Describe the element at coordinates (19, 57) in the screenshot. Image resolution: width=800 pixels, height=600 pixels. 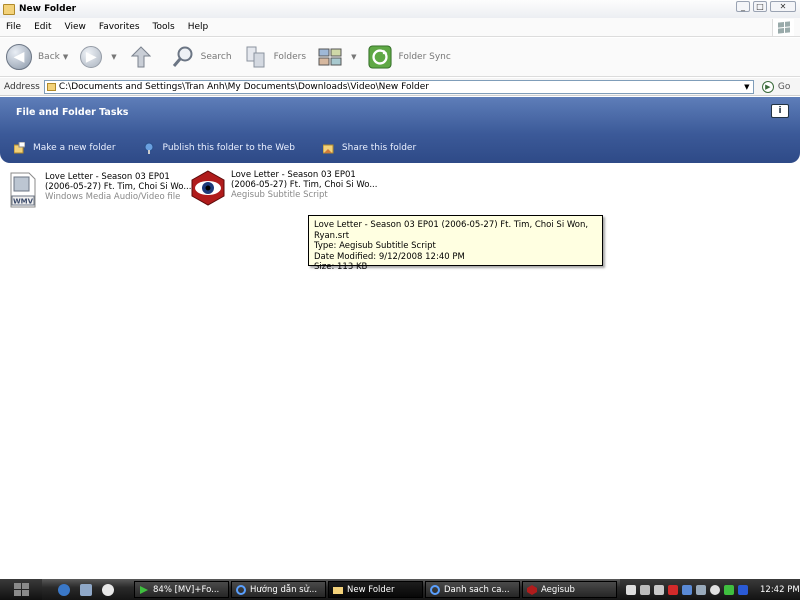
I see `back-arrow-icon: ◀` at that location.